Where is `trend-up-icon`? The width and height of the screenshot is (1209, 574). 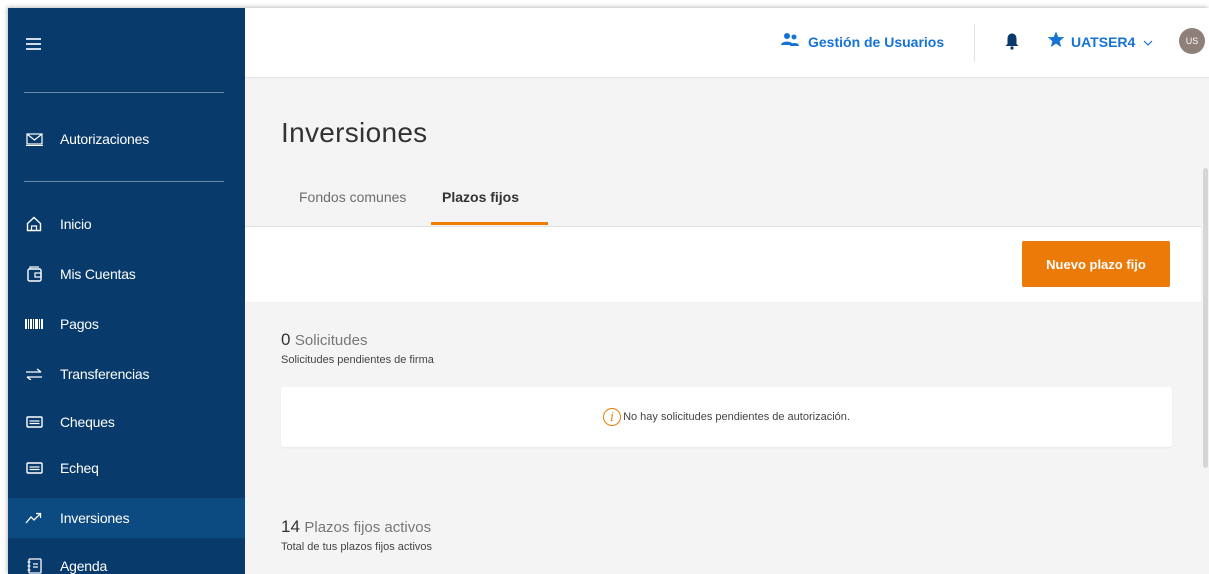 trend-up-icon is located at coordinates (34, 518).